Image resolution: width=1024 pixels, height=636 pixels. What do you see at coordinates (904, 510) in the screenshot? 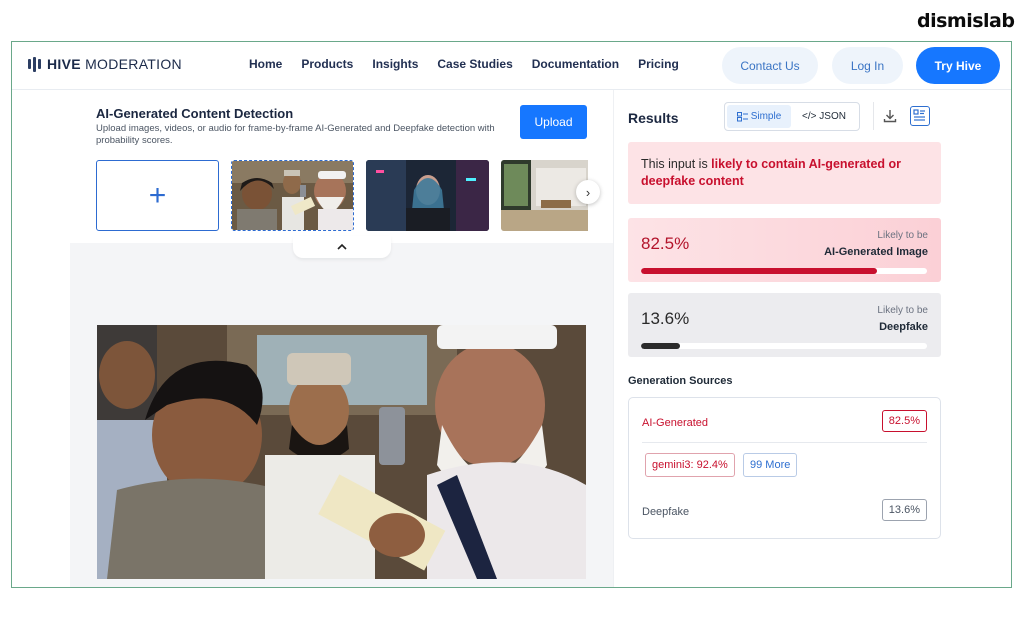
I see `source-deepfake-value: 13.6%` at bounding box center [904, 510].